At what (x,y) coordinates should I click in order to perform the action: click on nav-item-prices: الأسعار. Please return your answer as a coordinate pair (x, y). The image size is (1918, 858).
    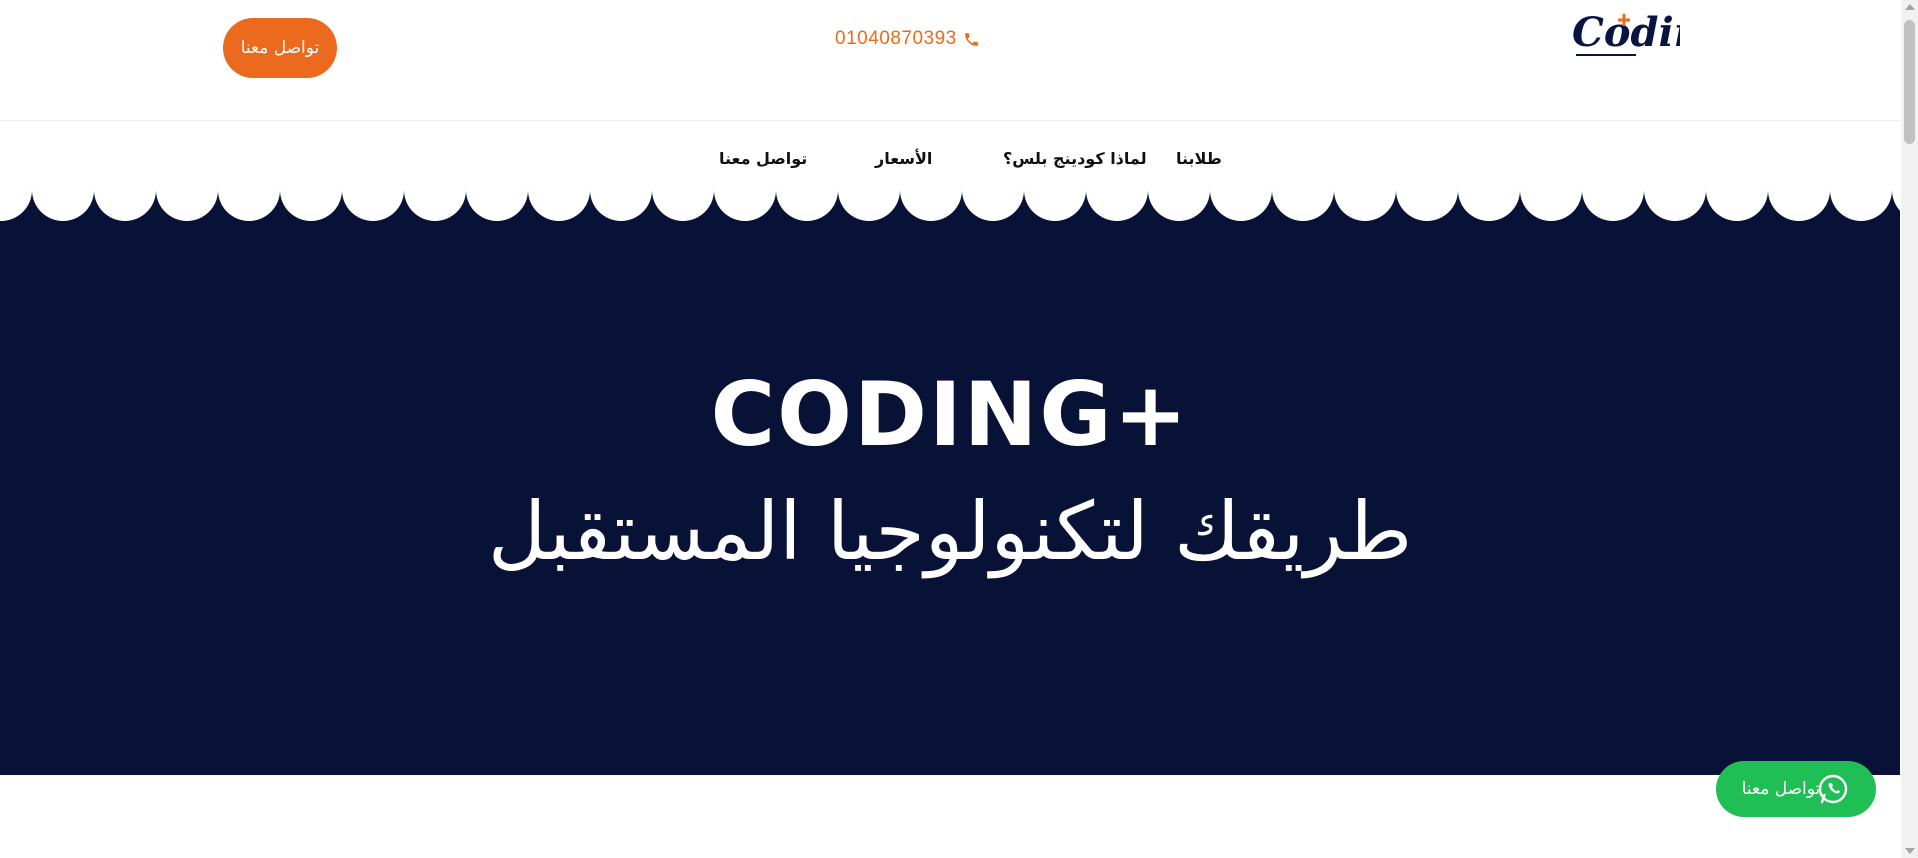
    Looking at the image, I should click on (903, 159).